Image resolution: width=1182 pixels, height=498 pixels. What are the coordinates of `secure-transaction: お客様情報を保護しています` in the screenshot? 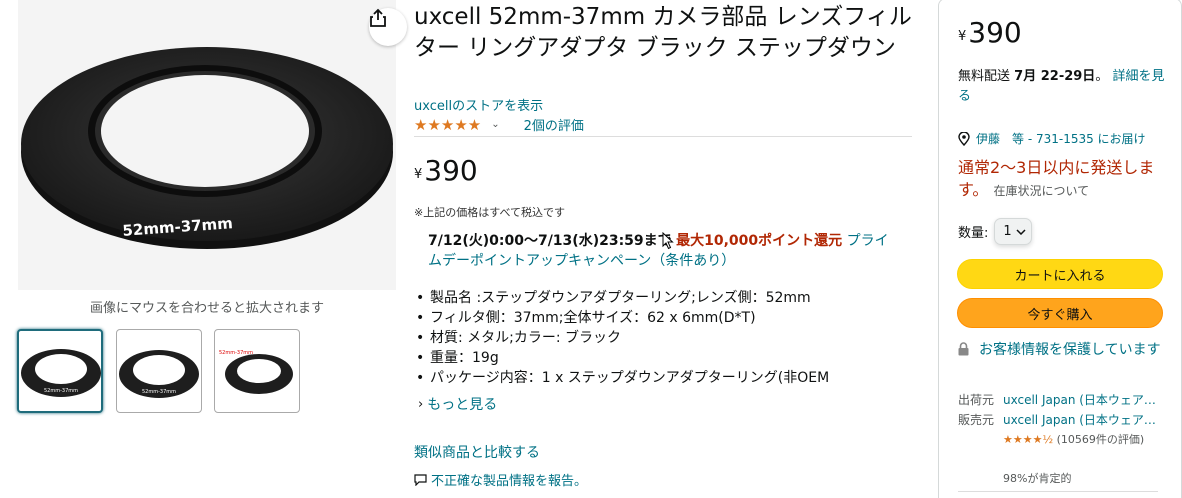 It's located at (1064, 350).